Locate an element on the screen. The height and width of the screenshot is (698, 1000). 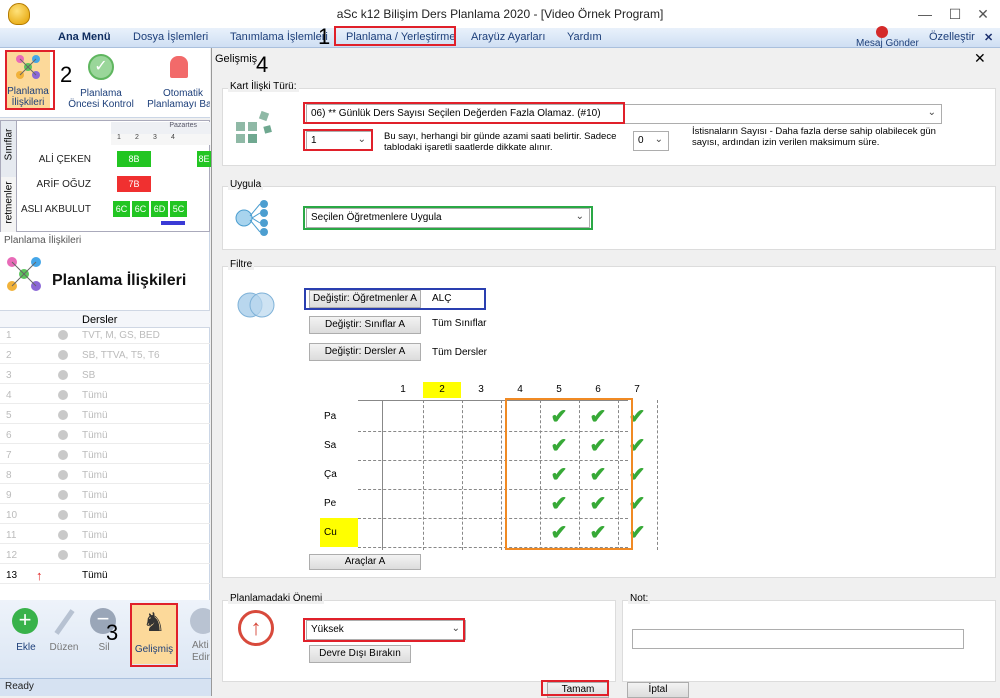
highlight-tamam is located at coordinates (575, 688).